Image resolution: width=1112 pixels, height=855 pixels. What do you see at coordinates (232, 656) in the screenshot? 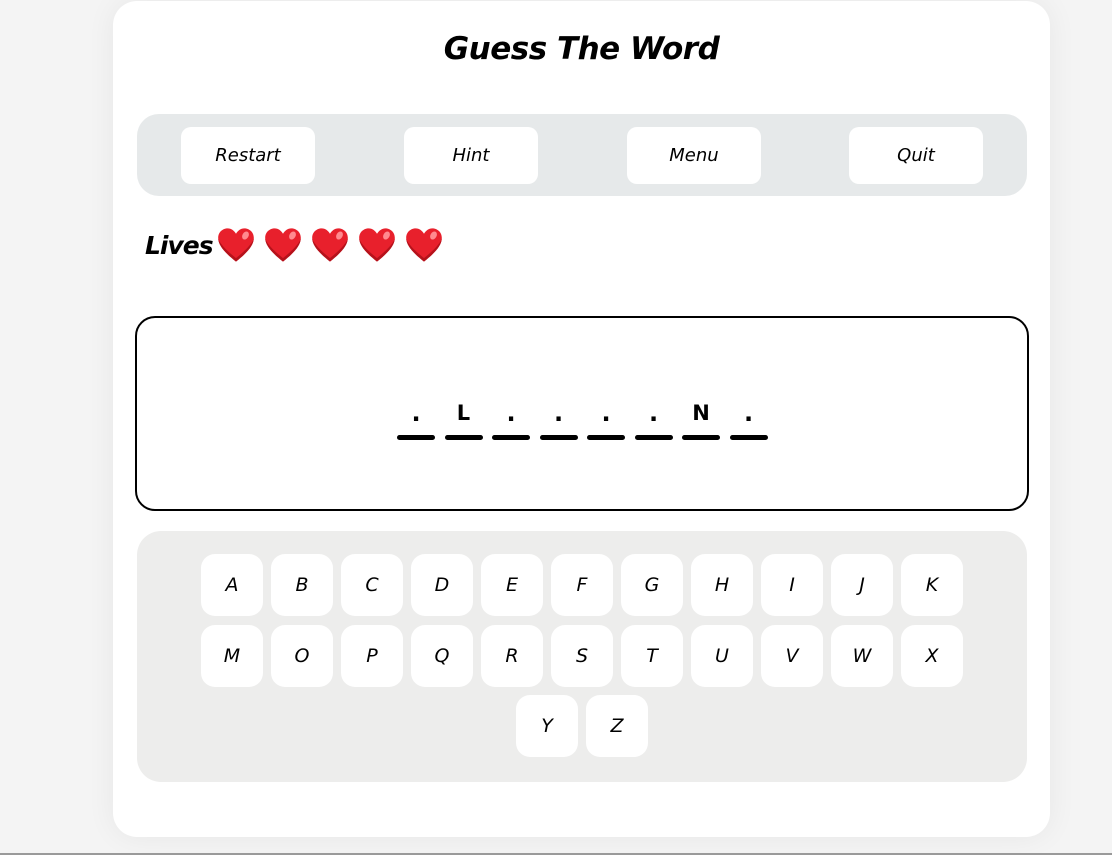
I see `key-m: M` at bounding box center [232, 656].